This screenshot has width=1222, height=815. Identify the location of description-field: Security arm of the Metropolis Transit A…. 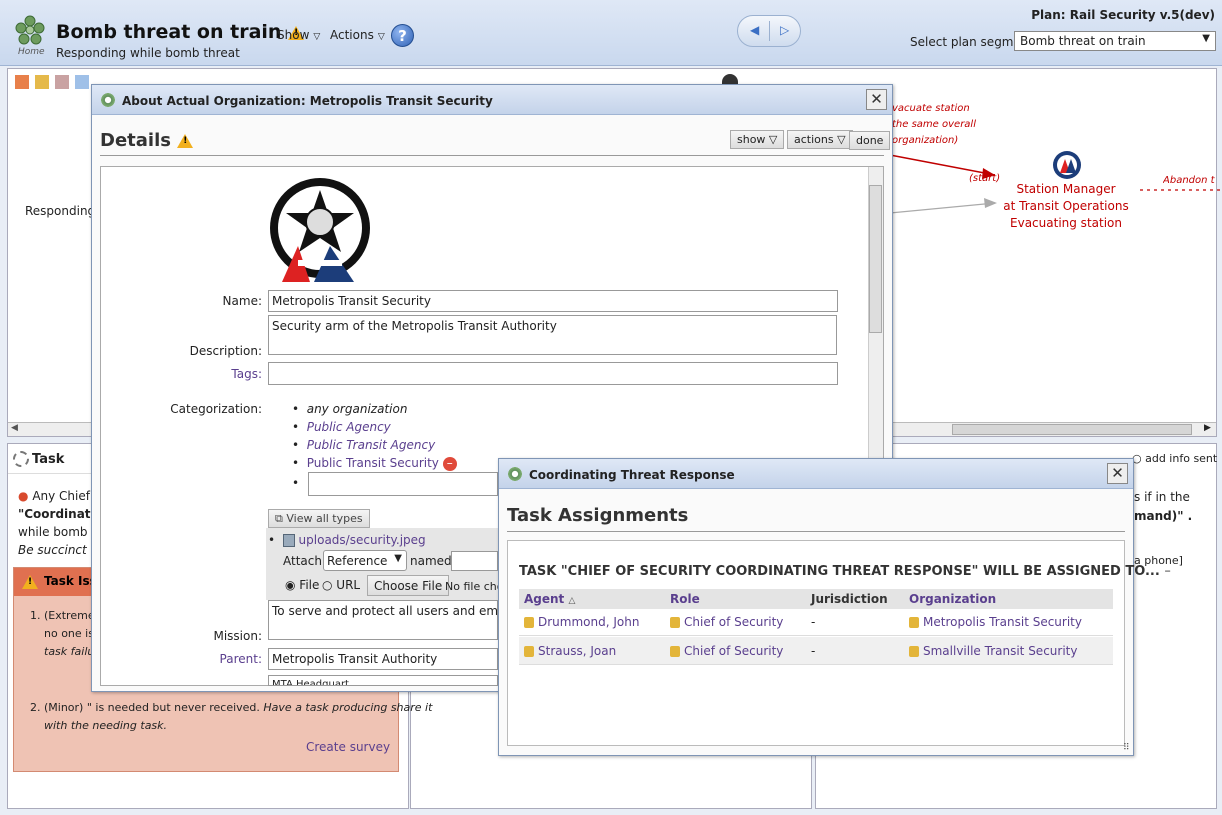
(552, 335).